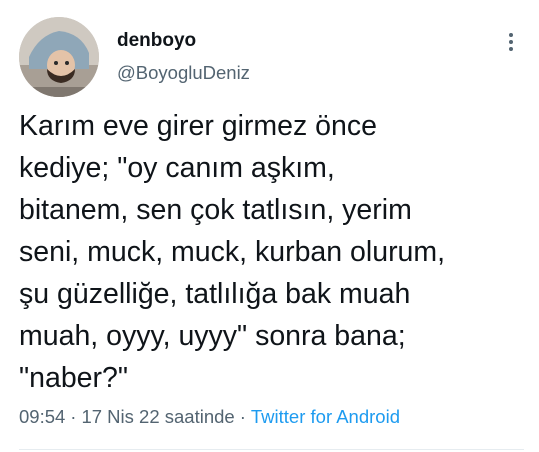 Image resolution: width=539 pixels, height=452 pixels. I want to click on user-info: denboyo @BoyogluDeniz, so click(183, 57).